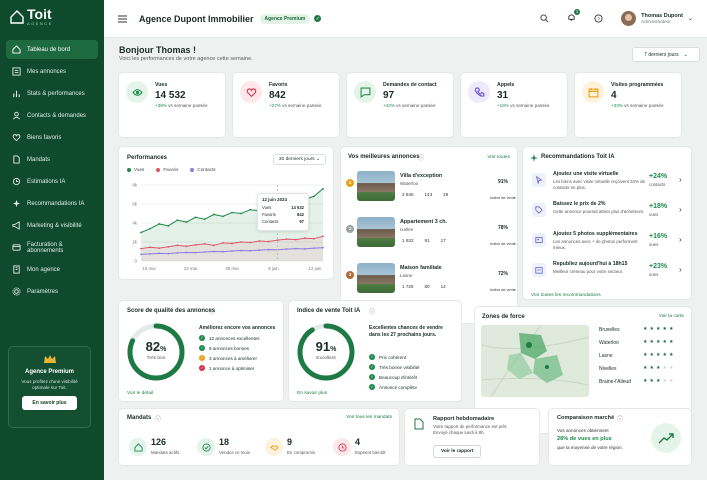 This screenshot has width=707, height=480. I want to click on sidebar-item-10: Mon agence, so click(52, 269).